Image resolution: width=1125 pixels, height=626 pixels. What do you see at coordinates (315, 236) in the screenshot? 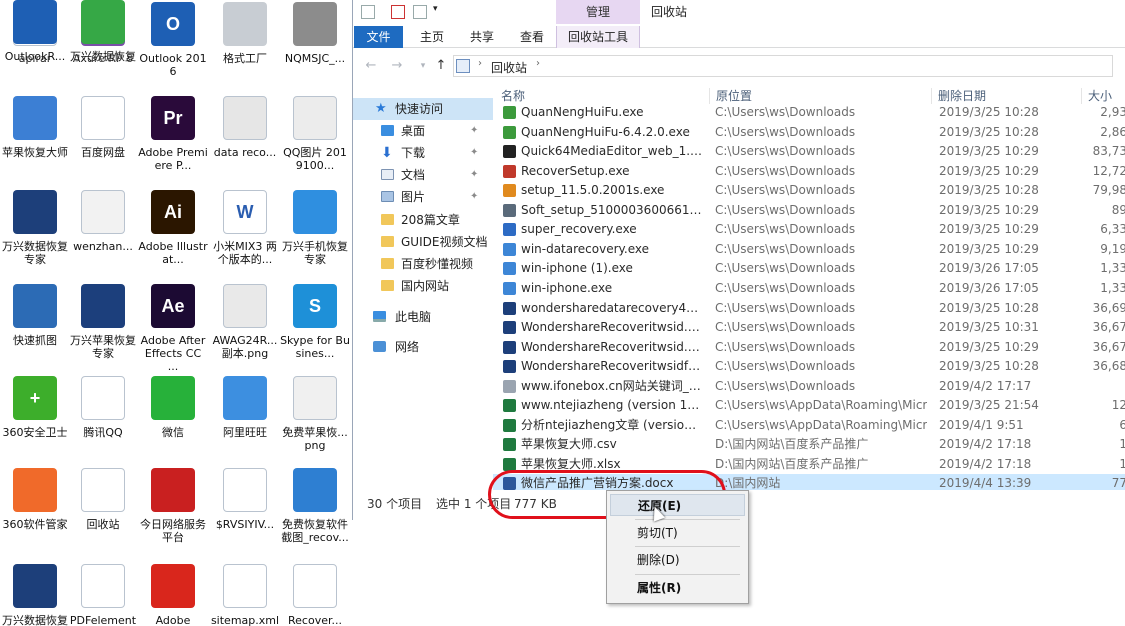
I see `desktop-shortcut: 万兴手机恢复专家` at bounding box center [315, 236].